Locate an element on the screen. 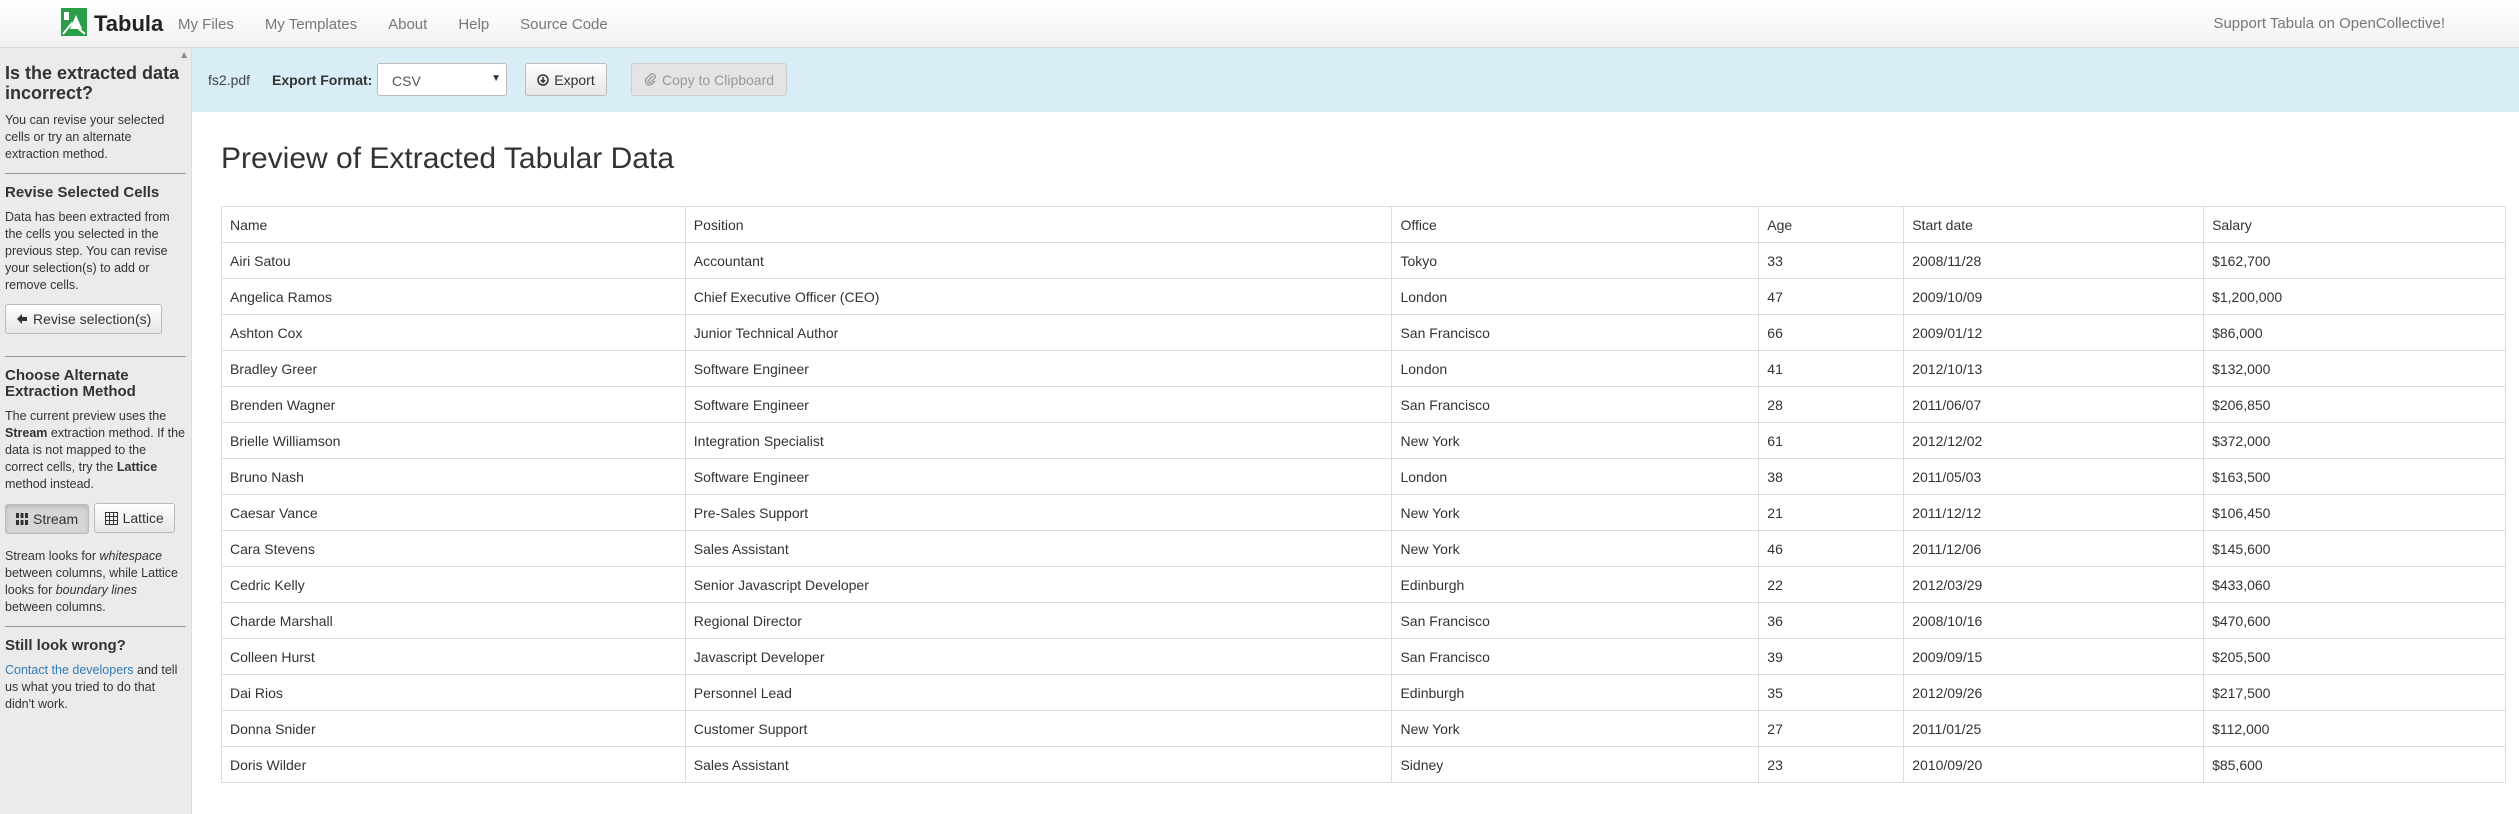 The image size is (2519, 814). table-cell: Brenden Wagner is located at coordinates (453, 404).